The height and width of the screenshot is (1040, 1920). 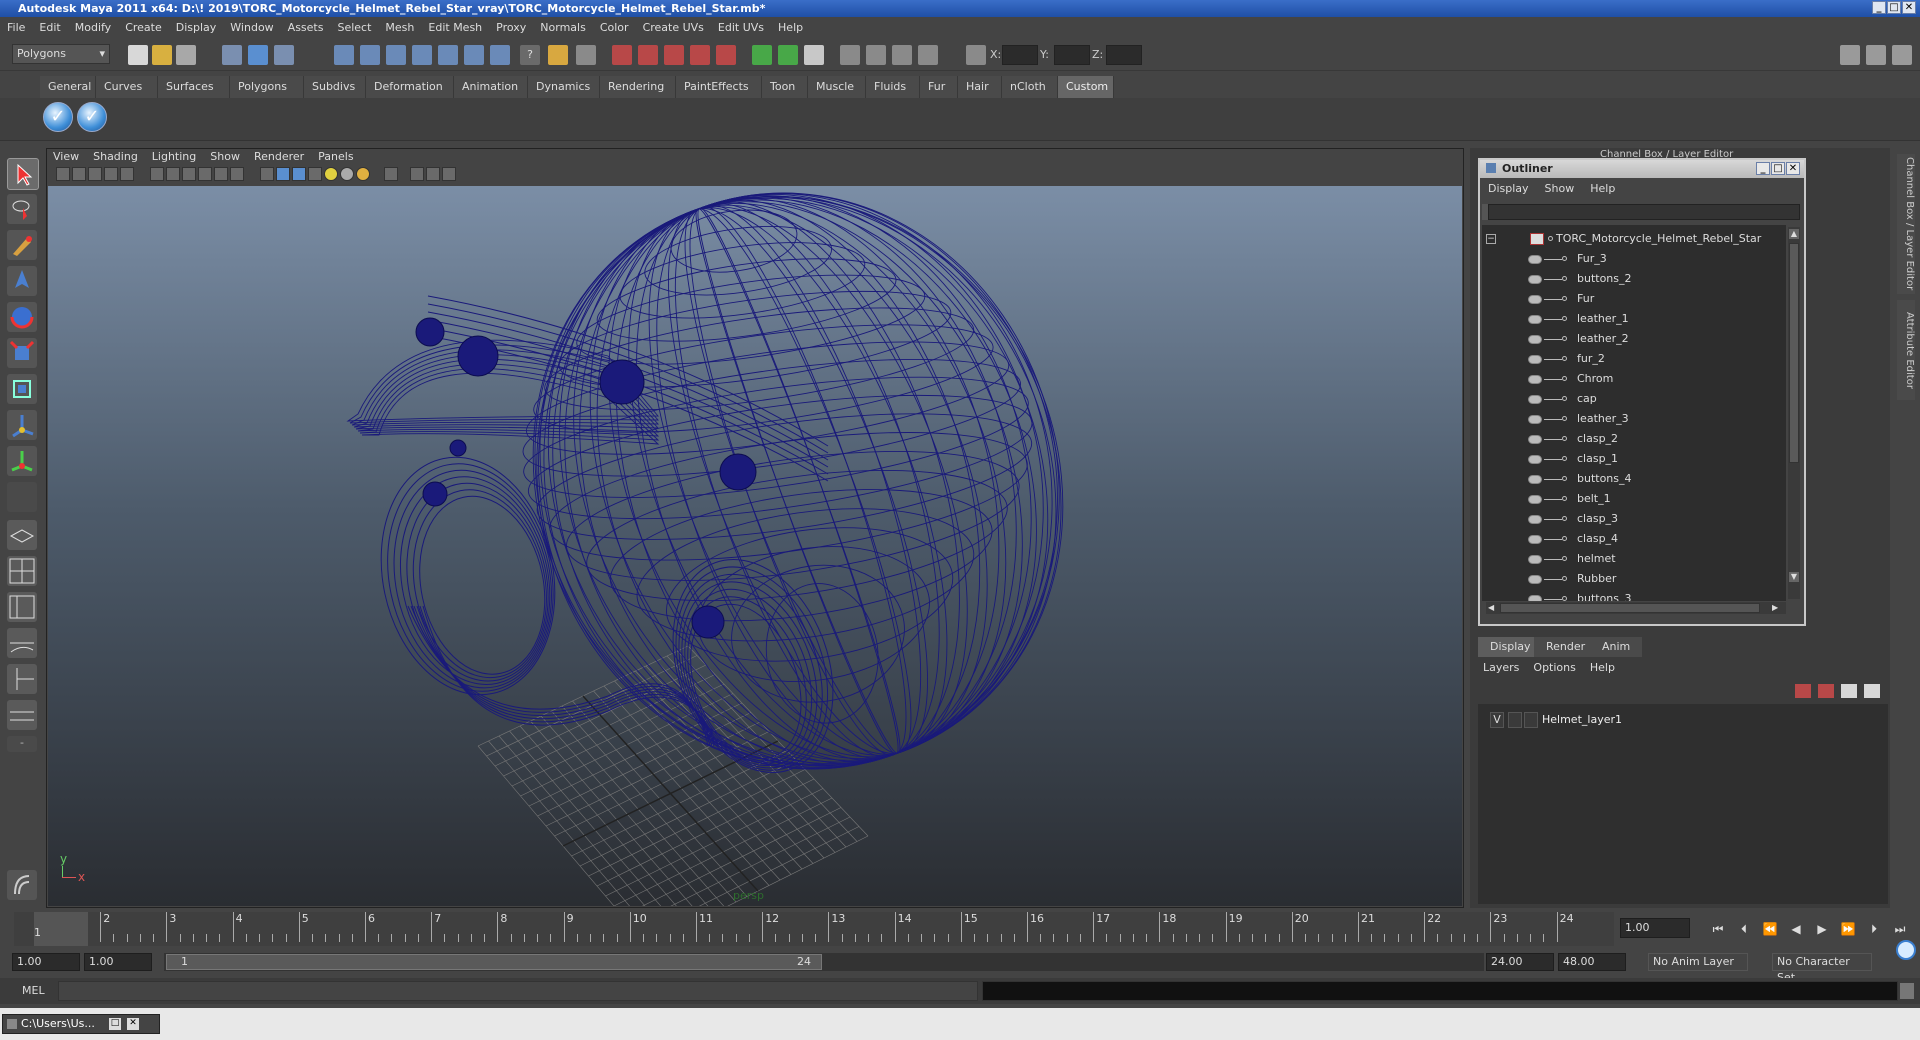 What do you see at coordinates (1876, 55) in the screenshot?
I see `layout-split-icon` at bounding box center [1876, 55].